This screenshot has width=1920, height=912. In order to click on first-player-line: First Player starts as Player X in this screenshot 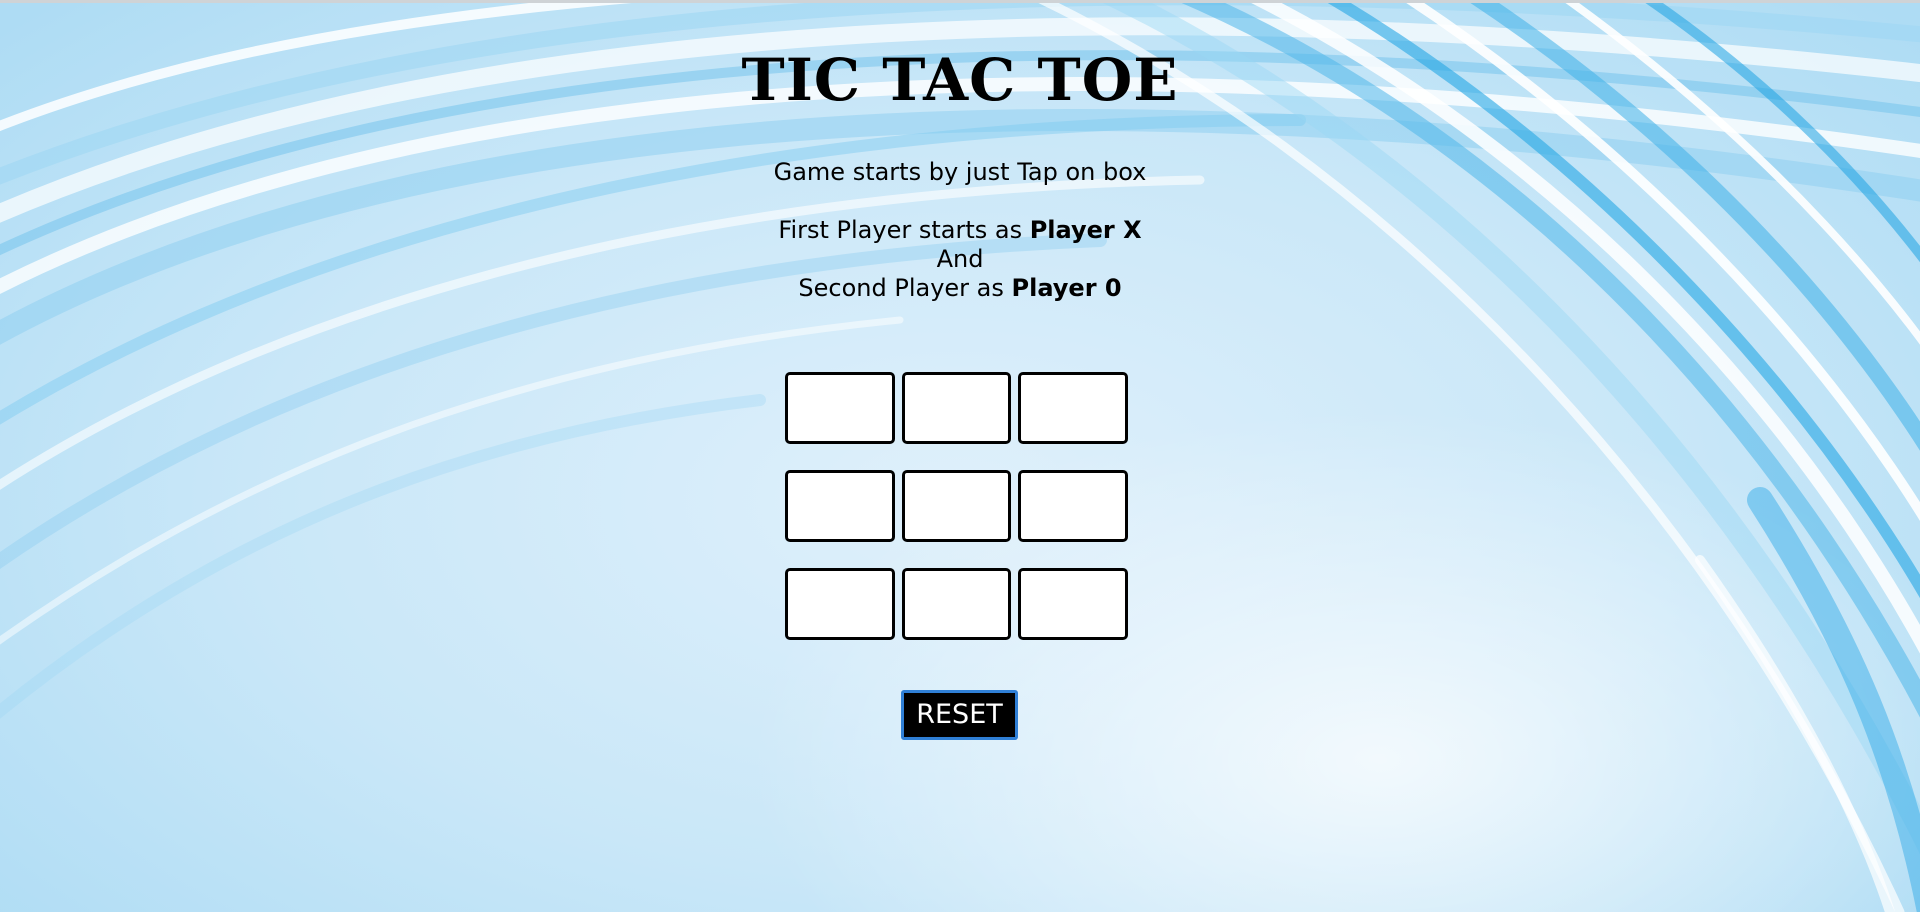, I will do `click(960, 230)`.